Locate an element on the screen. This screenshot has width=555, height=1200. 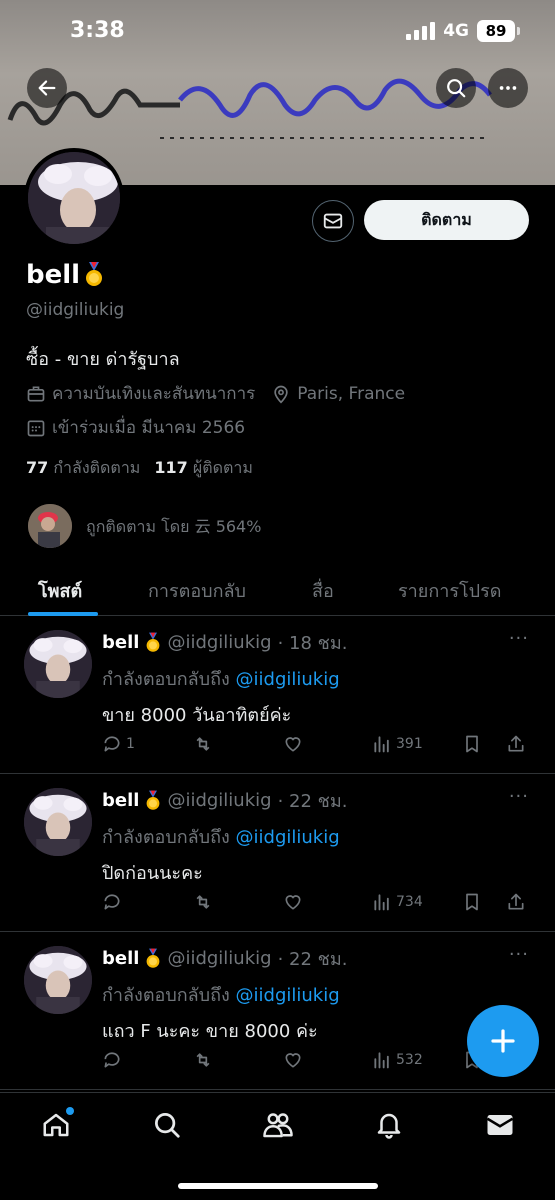
post-actions: 532 is located at coordinates (317, 1061).